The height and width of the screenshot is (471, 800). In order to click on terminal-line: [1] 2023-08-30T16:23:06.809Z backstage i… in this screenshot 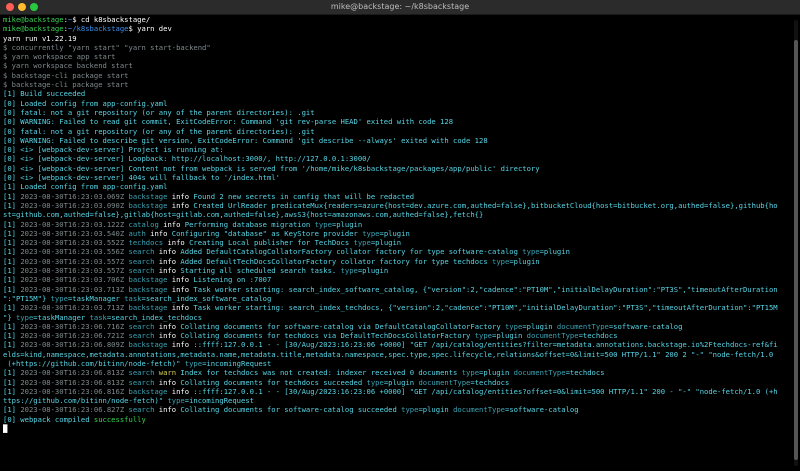, I will do `click(397, 344)`.